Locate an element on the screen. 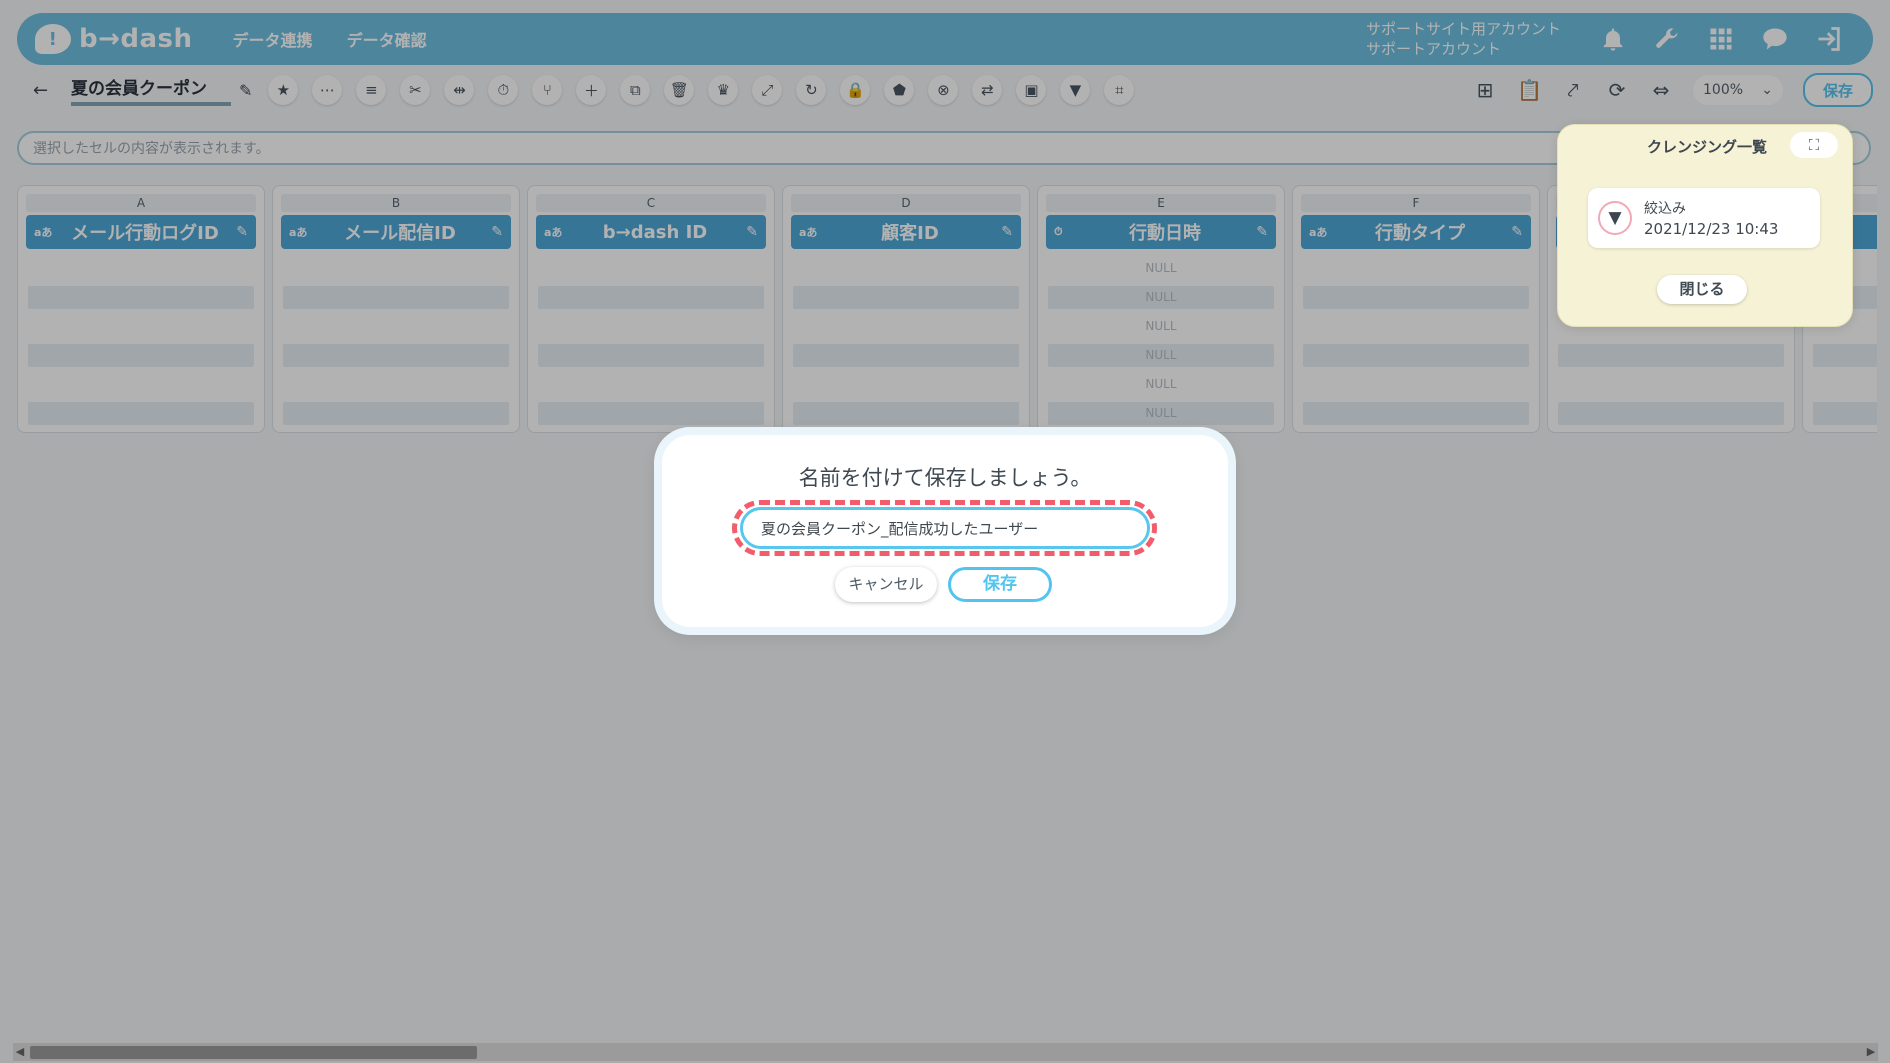 The height and width of the screenshot is (1063, 1890). cancel-button: キャンセル is located at coordinates (886, 584).